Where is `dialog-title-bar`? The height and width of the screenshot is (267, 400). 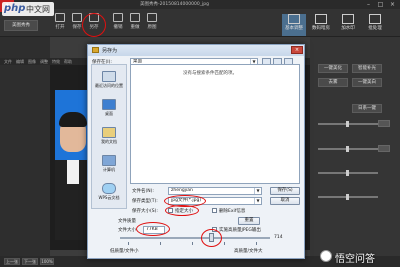 dialog-title-bar is located at coordinates (196, 50).